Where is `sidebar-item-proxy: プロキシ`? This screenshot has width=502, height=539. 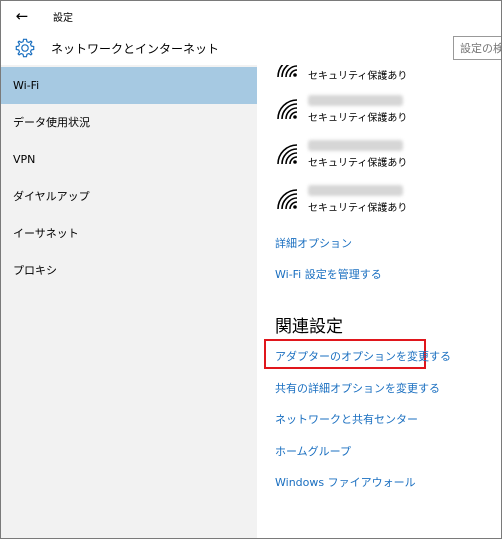
sidebar-item-proxy: プロキシ is located at coordinates (129, 270).